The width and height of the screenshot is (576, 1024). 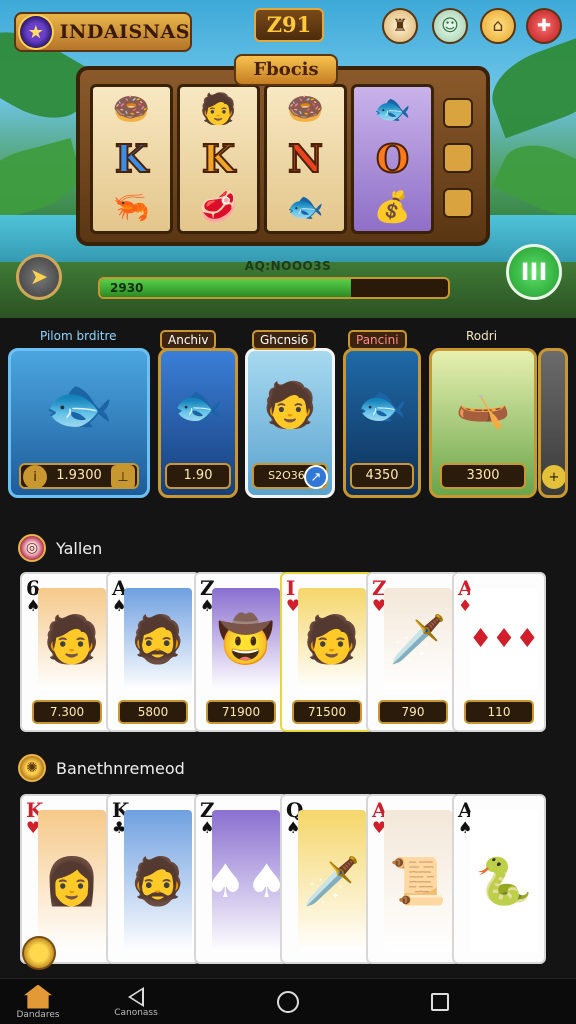 I want to click on slot-rivet-icon, so click(x=458, y=157).